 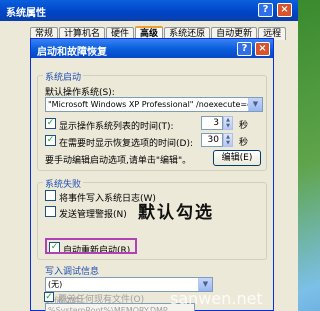 What do you see at coordinates (93, 215) in the screenshot?
I see `send-alert-label: 发送管理警报(N)` at bounding box center [93, 215].